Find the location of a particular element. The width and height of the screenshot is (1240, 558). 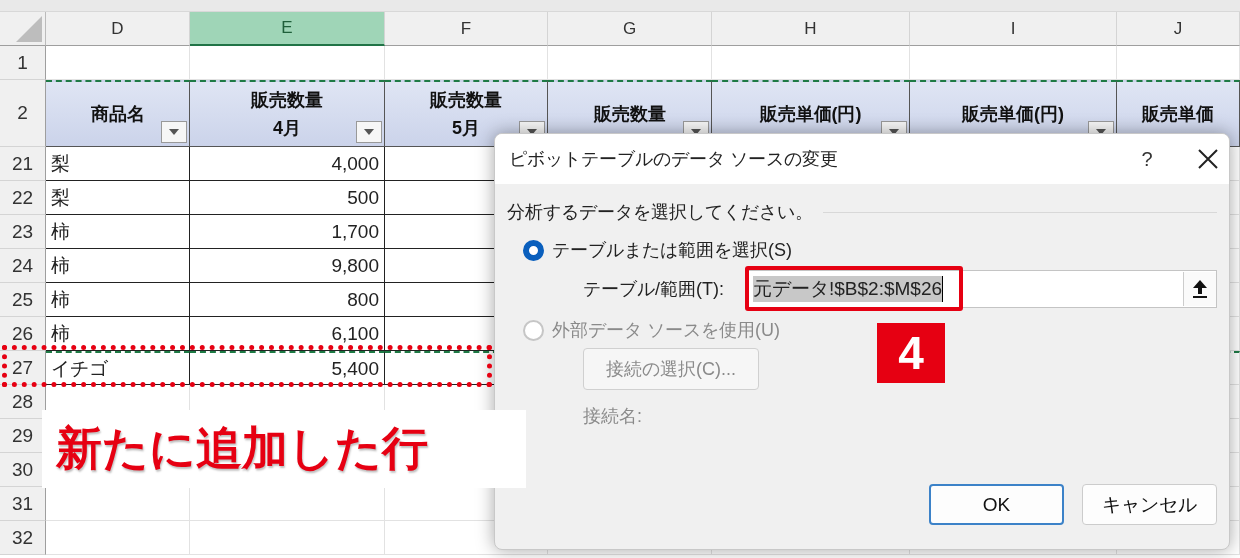

radio-button is located at coordinates (533, 250).